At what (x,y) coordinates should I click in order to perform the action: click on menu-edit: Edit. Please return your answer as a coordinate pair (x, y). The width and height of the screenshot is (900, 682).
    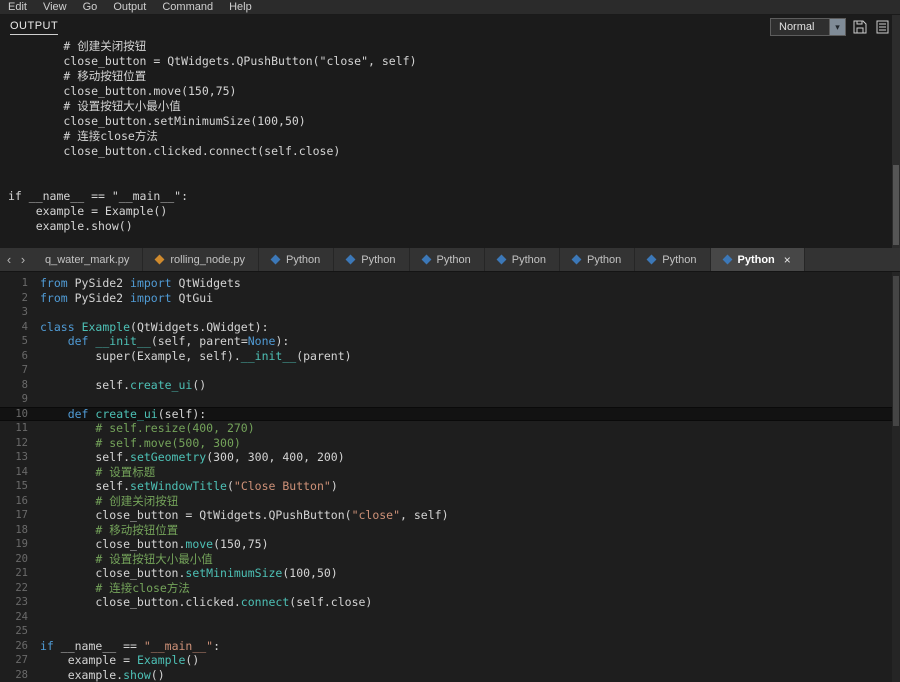
    Looking at the image, I should click on (17, 7).